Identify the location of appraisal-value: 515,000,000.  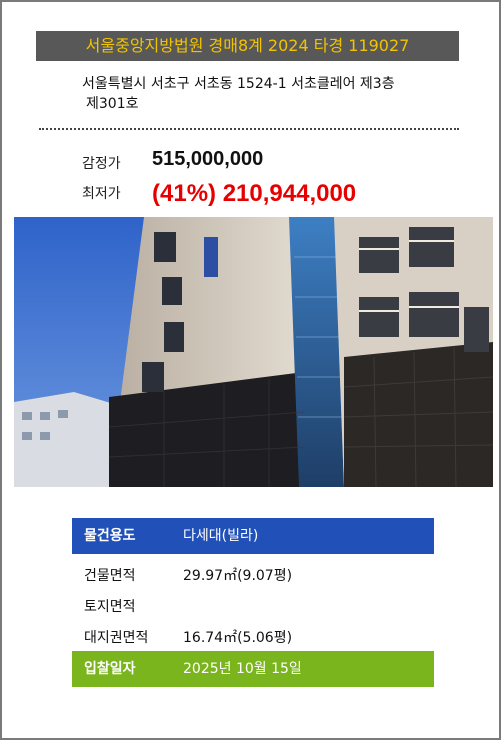
(208, 159).